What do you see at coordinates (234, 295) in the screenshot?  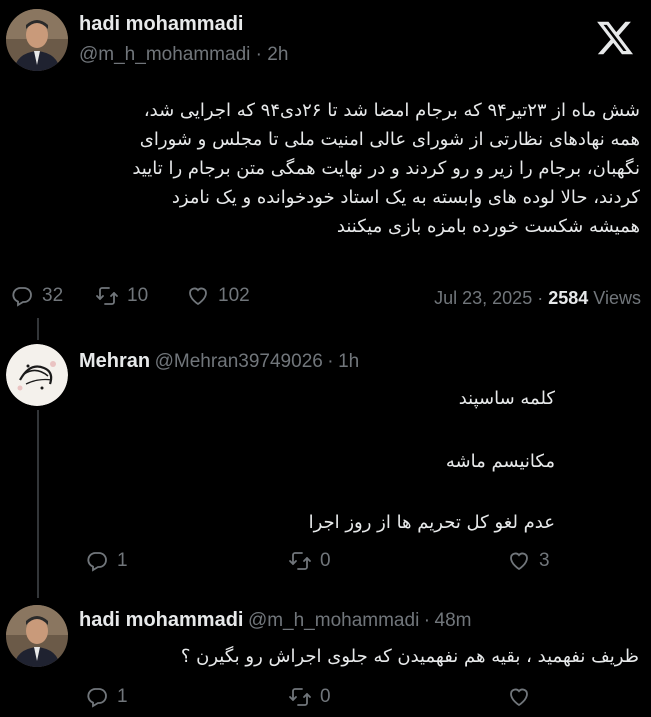 I see `like-count: 102` at bounding box center [234, 295].